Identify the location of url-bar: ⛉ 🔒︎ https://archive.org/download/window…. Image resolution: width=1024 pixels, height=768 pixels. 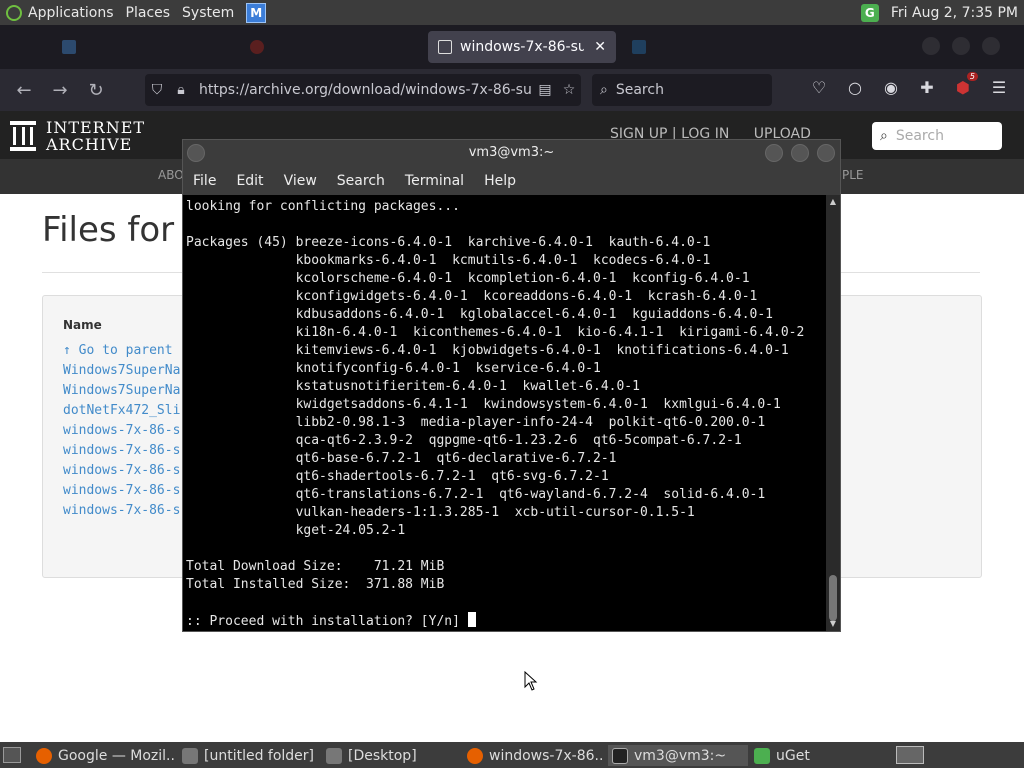
(363, 90).